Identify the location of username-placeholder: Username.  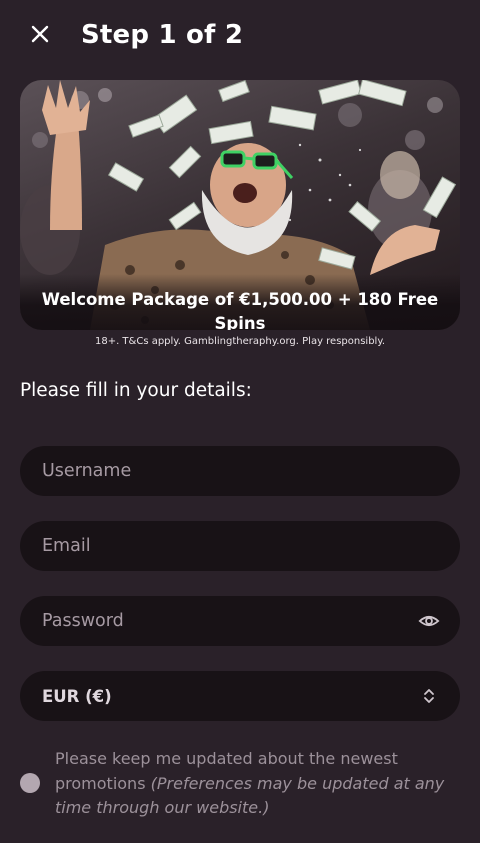
(87, 471).